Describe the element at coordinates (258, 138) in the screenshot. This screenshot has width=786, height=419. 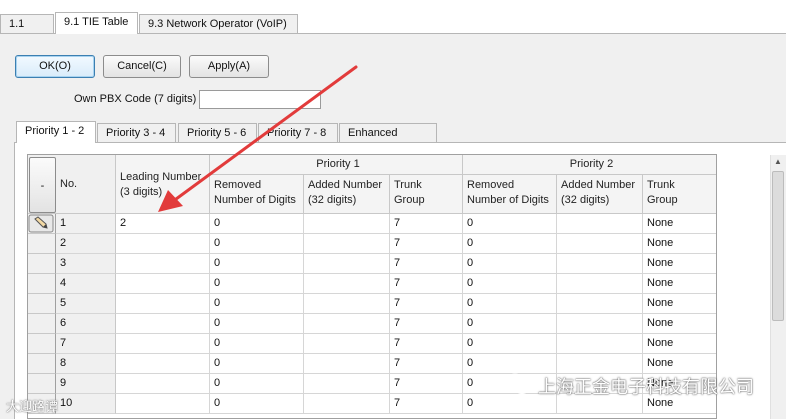
I see `annotation-arrow-icon` at that location.